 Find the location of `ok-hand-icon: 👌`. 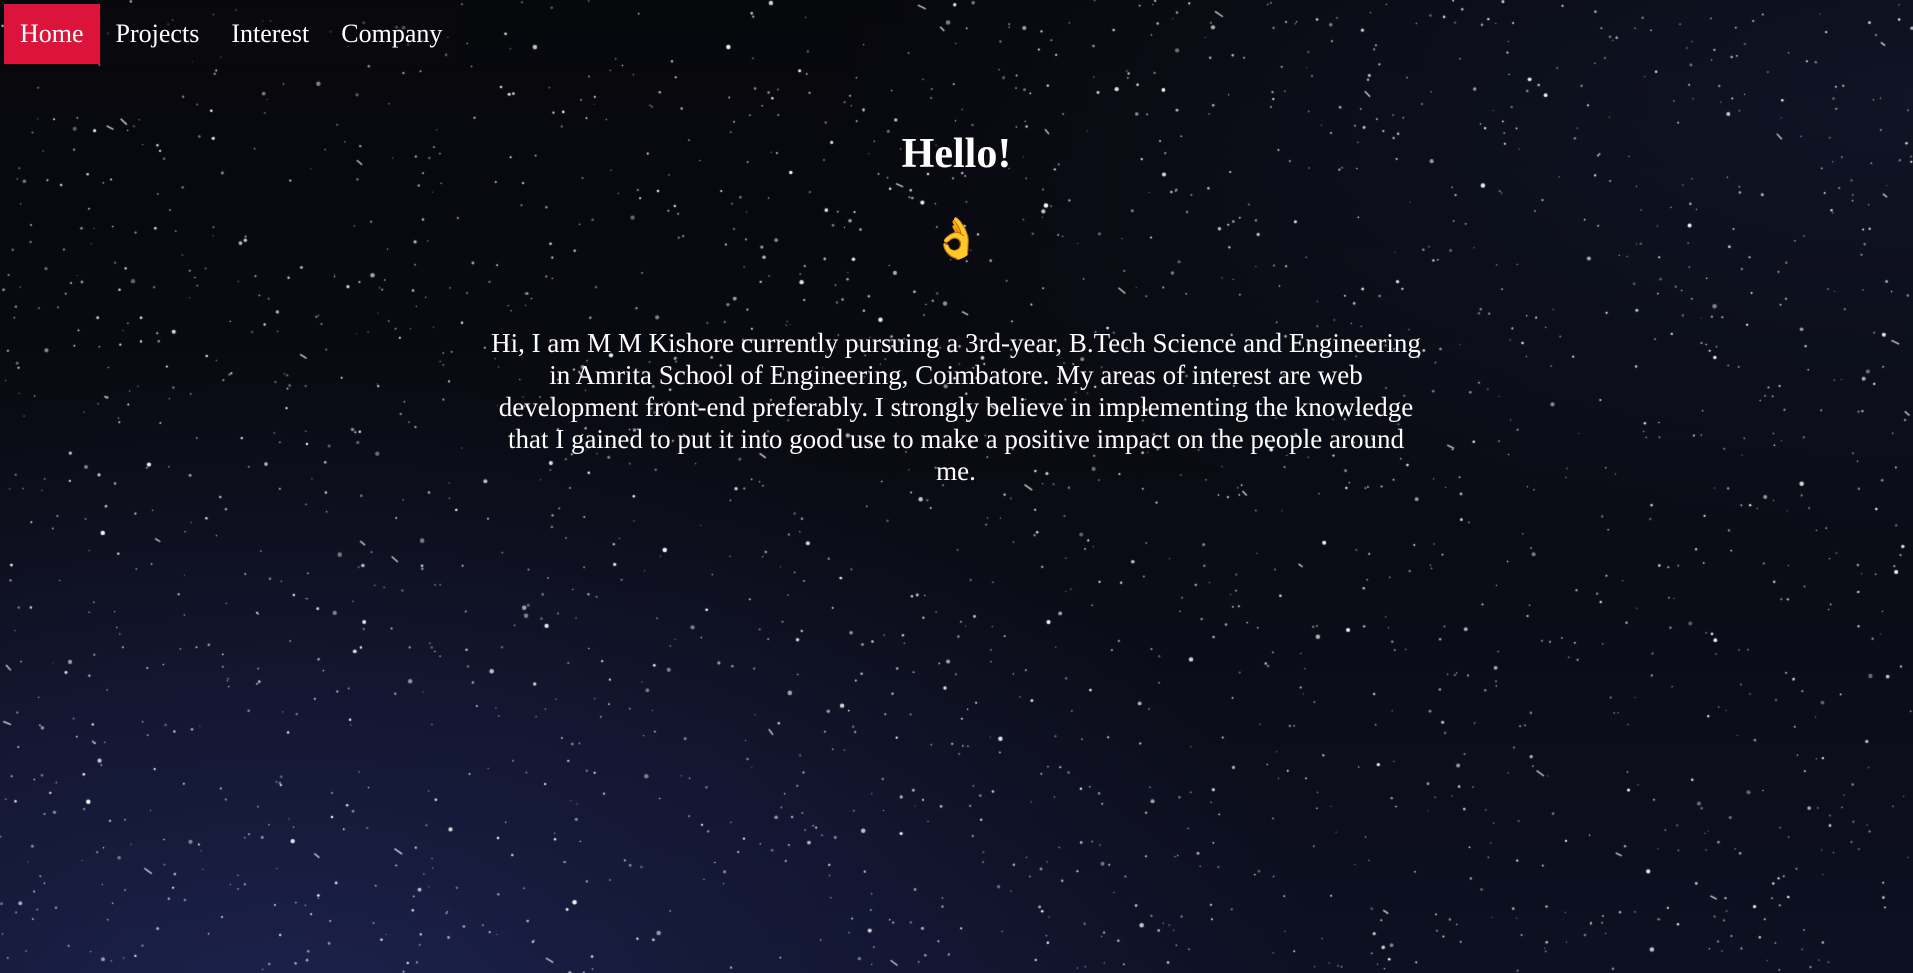

ok-hand-icon: 👌 is located at coordinates (956, 238).